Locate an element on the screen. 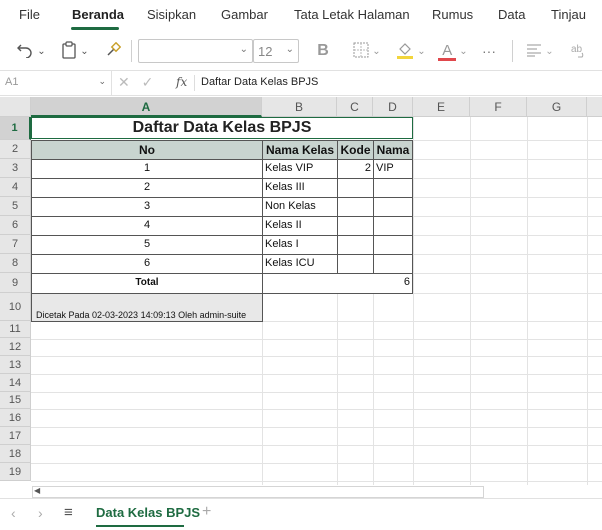  more-options-button: ··· is located at coordinates (489, 51).